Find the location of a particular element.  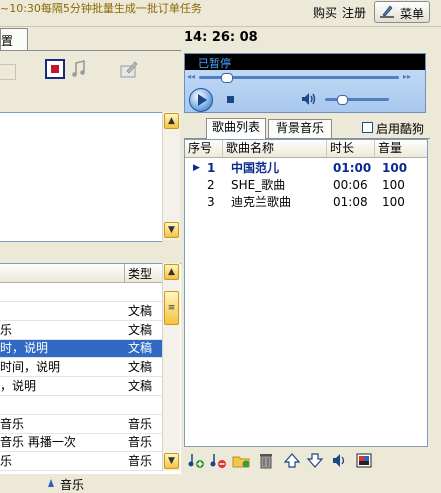

tab-divider is located at coordinates (90, 50).